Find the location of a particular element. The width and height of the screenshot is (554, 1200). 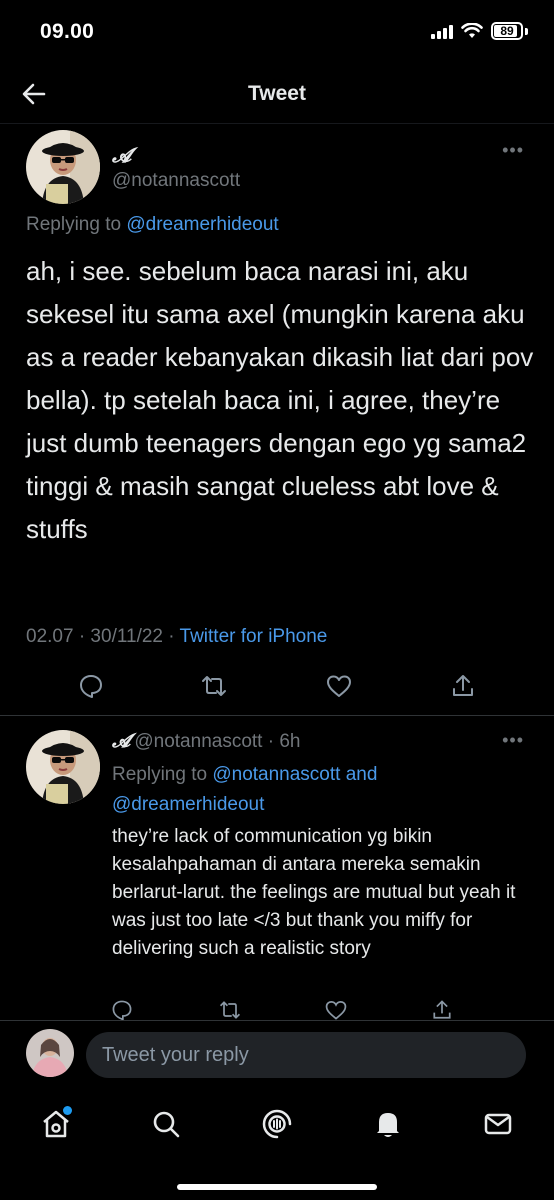

status-bar: 09.00 89 is located at coordinates (277, 33).